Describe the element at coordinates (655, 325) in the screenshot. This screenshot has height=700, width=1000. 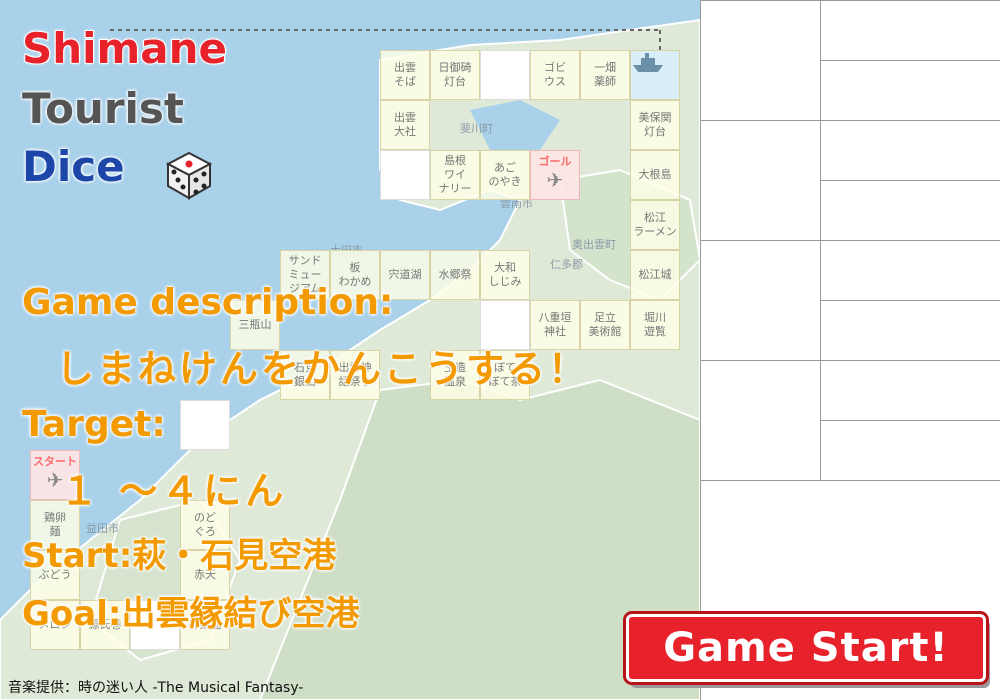
I see `space-horikawa: 堀川 遊覧` at that location.